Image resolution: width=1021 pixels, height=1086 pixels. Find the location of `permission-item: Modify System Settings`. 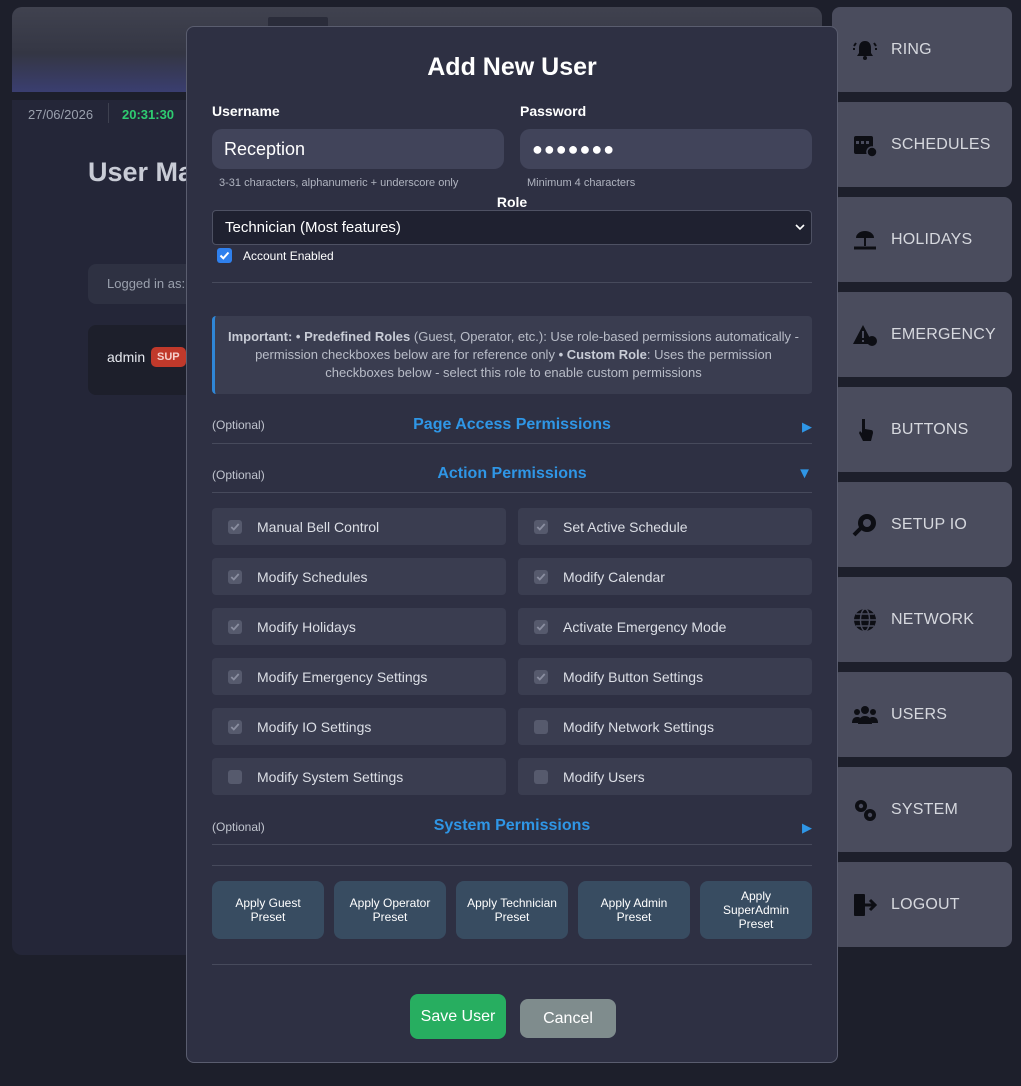

permission-item: Modify System Settings is located at coordinates (359, 776).